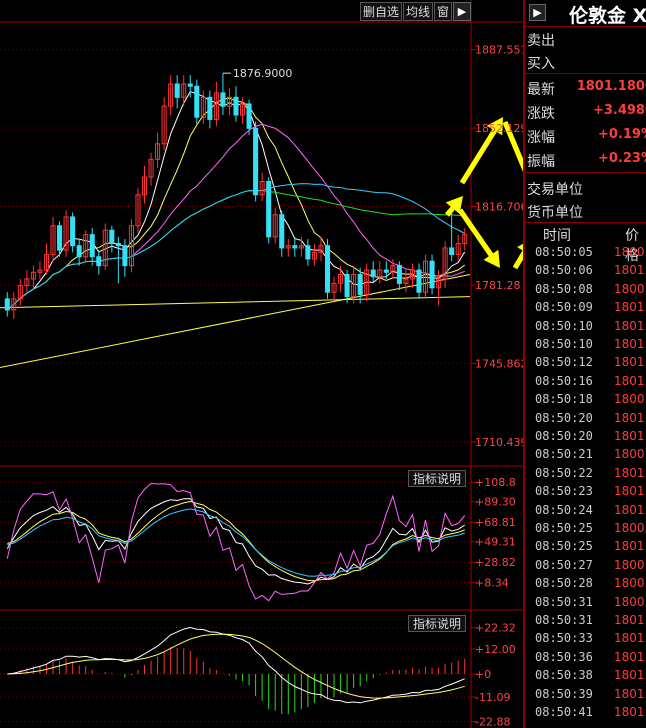  What do you see at coordinates (586, 210) in the screenshot?
I see `quote-row: 货币单位` at bounding box center [586, 210].